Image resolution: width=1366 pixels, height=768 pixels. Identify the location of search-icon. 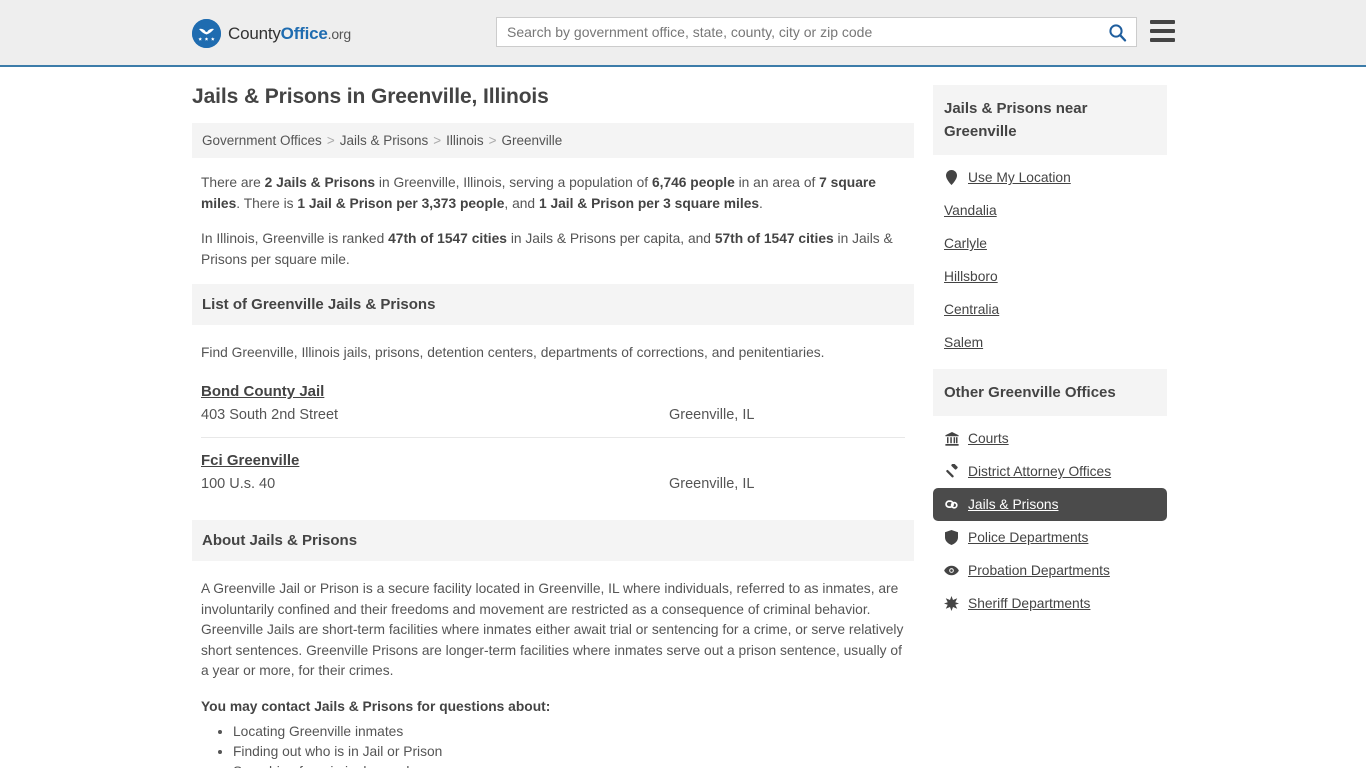
(1117, 32).